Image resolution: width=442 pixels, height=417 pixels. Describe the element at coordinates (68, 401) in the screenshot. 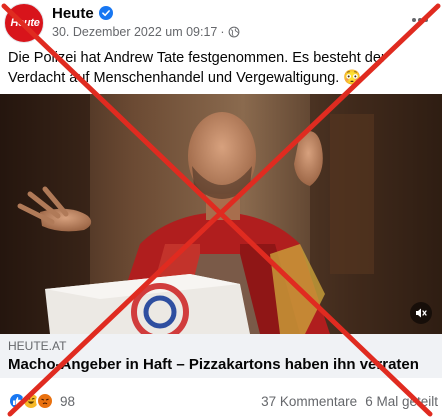

I see `reaction-count: 98` at that location.